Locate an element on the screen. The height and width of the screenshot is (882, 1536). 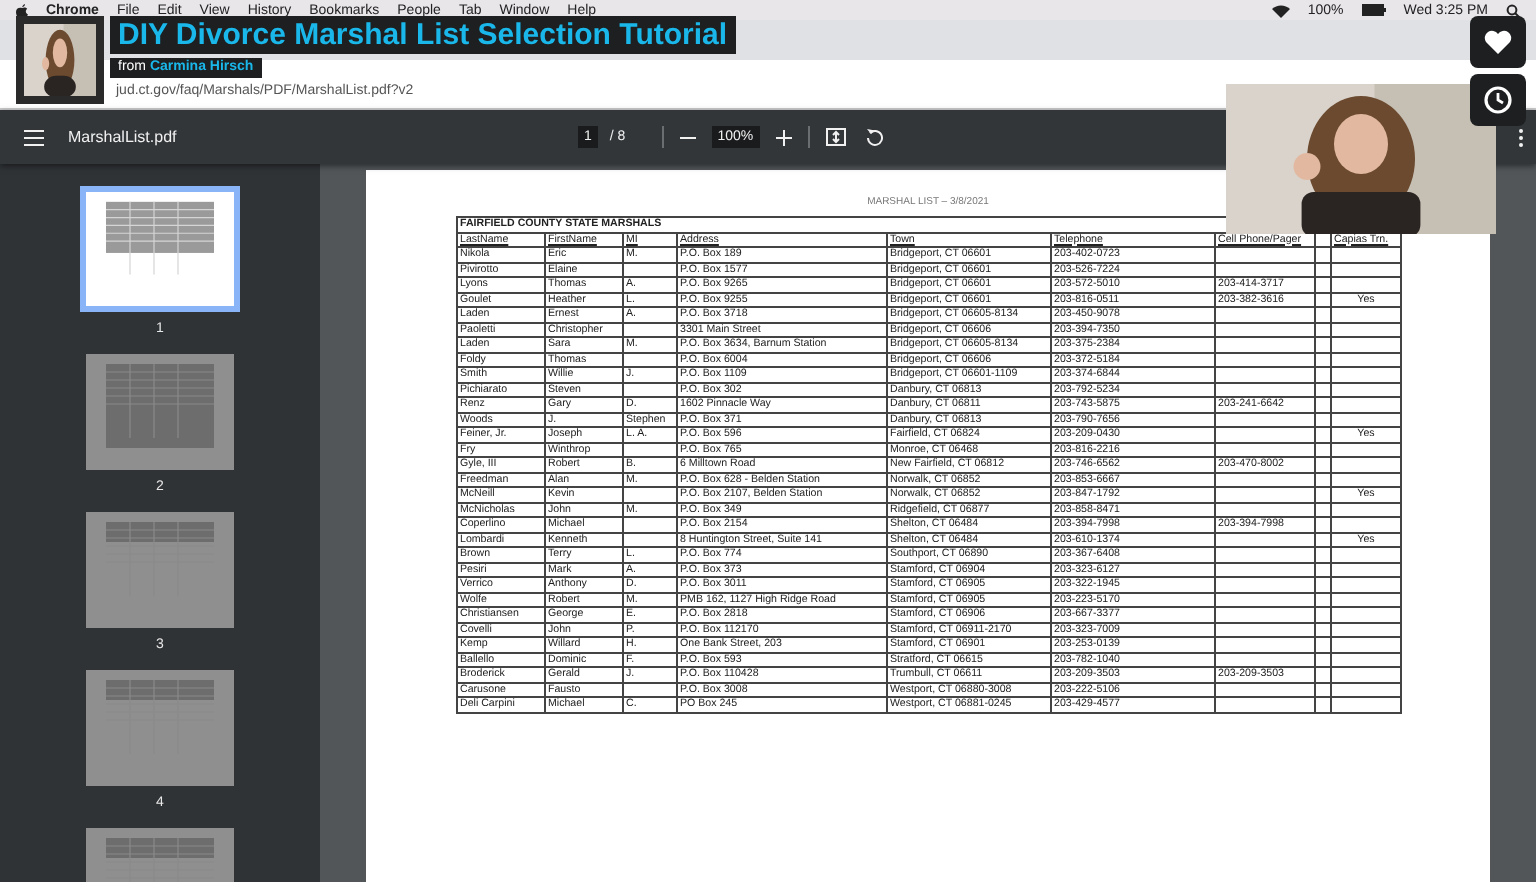
file-name: MarshalList.pdf is located at coordinates (123, 137).